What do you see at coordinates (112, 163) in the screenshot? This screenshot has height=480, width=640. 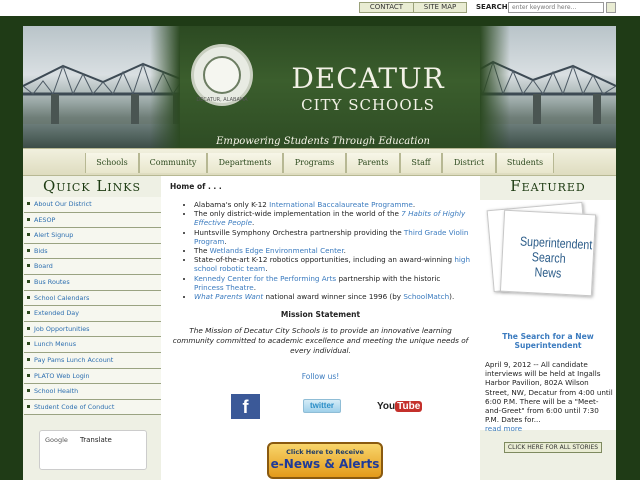 I see `nav-item-schools: Schools` at bounding box center [112, 163].